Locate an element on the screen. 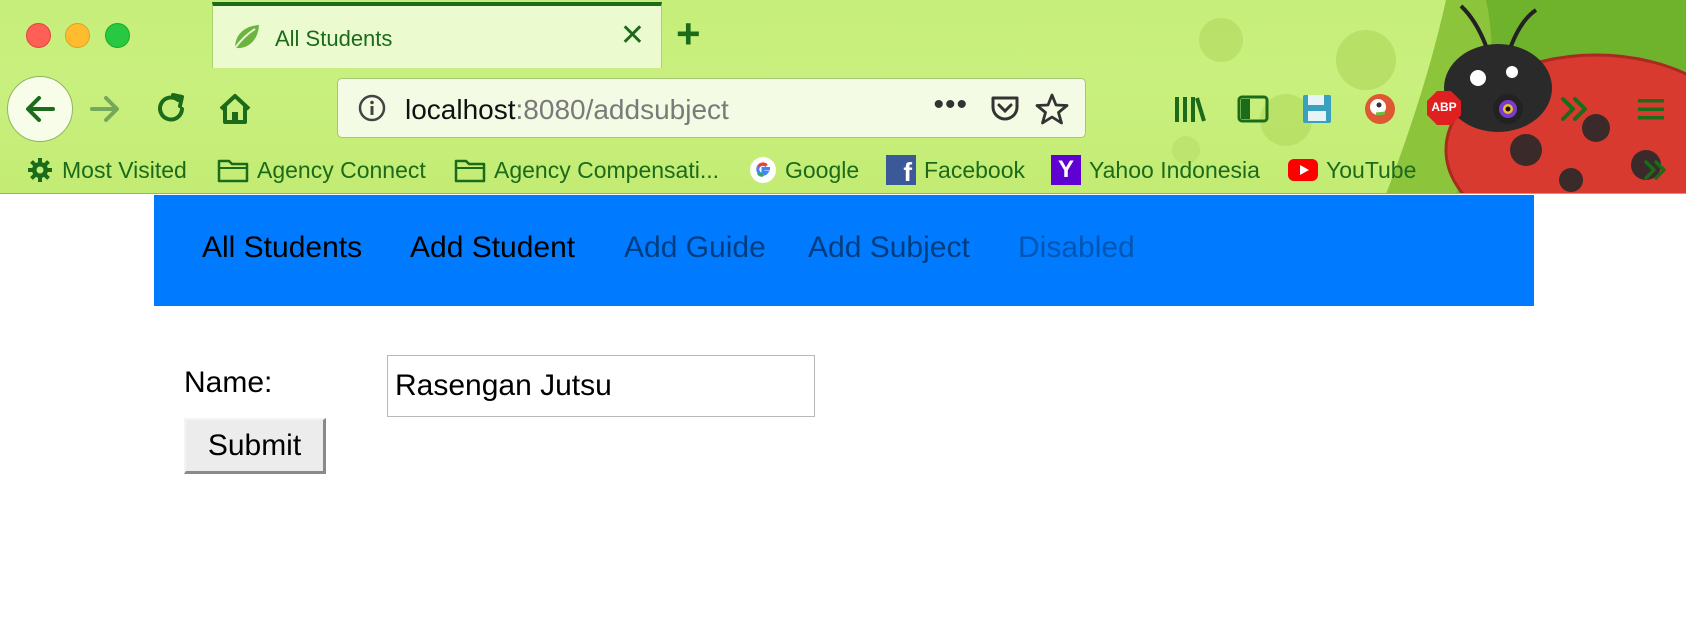 Image resolution: width=1686 pixels, height=624 pixels. reload-button is located at coordinates (171, 109).